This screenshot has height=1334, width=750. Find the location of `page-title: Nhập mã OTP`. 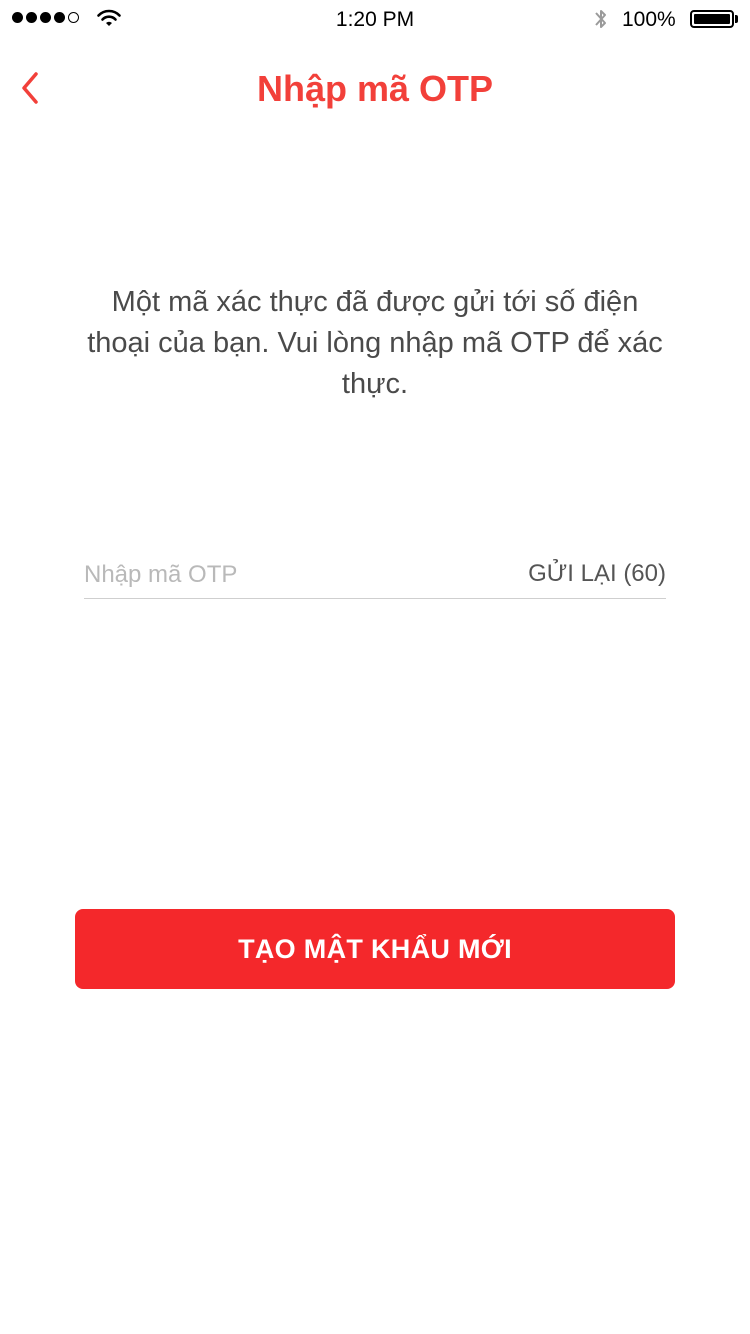

page-title: Nhập mã OTP is located at coordinates (375, 88).